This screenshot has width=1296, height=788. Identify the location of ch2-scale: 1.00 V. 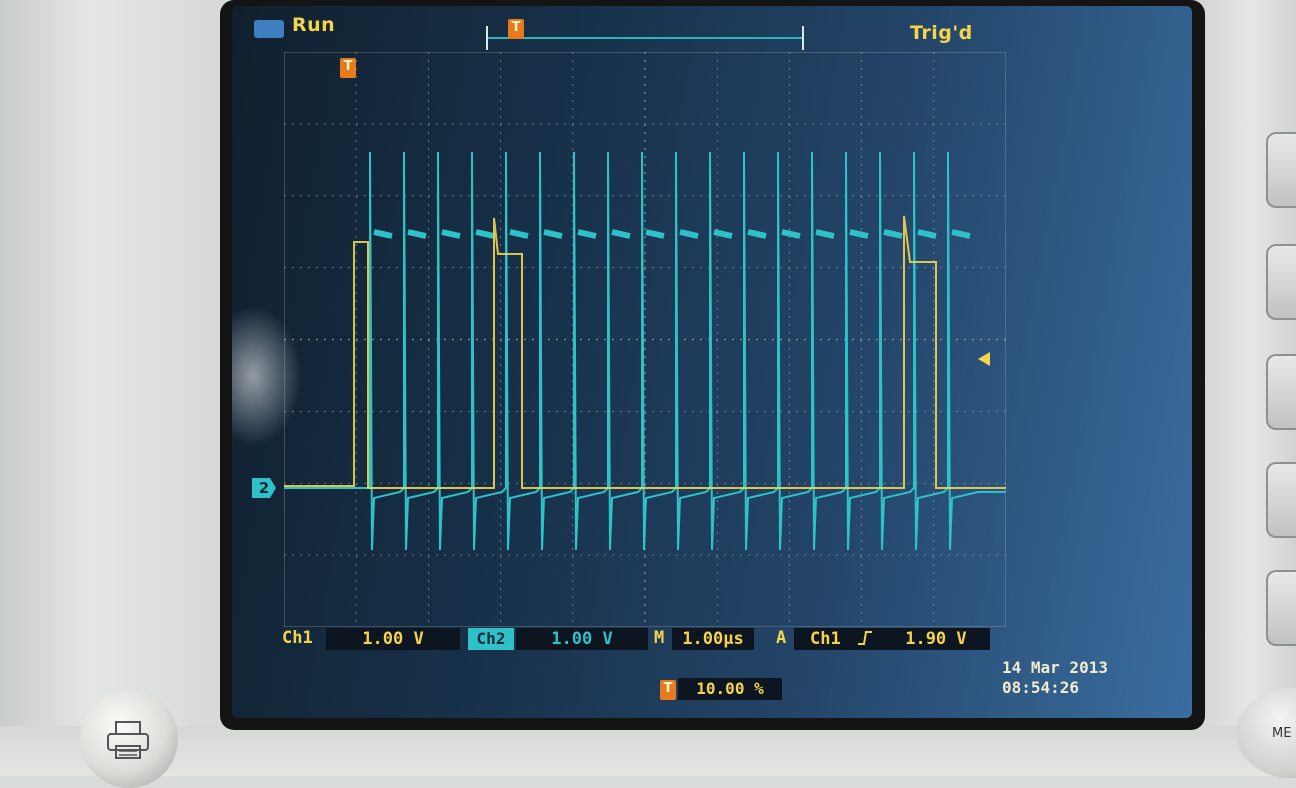
(582, 639).